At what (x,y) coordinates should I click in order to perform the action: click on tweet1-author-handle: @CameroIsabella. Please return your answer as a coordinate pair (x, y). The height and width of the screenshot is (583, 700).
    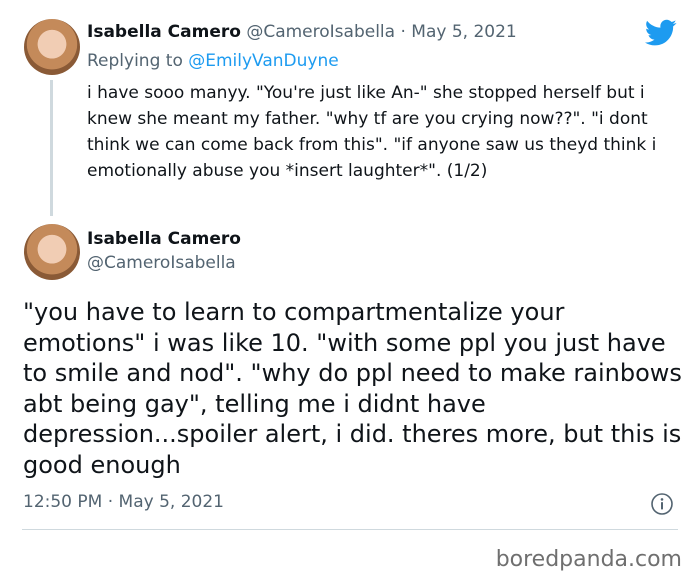
    Looking at the image, I should click on (320, 32).